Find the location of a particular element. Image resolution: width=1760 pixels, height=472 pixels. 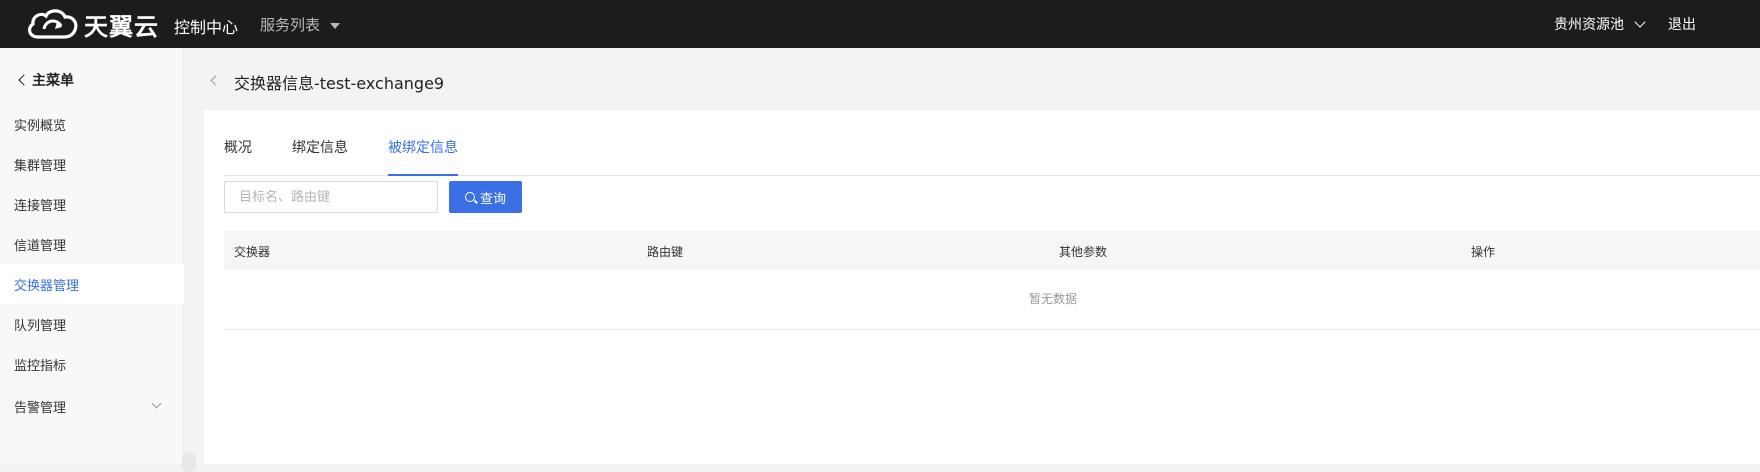

sidebar-item-label: 队列管理 is located at coordinates (40, 326).